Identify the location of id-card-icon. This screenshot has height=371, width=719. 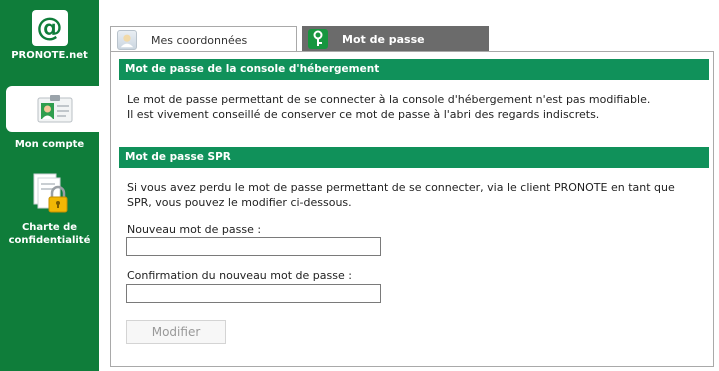
(55, 109).